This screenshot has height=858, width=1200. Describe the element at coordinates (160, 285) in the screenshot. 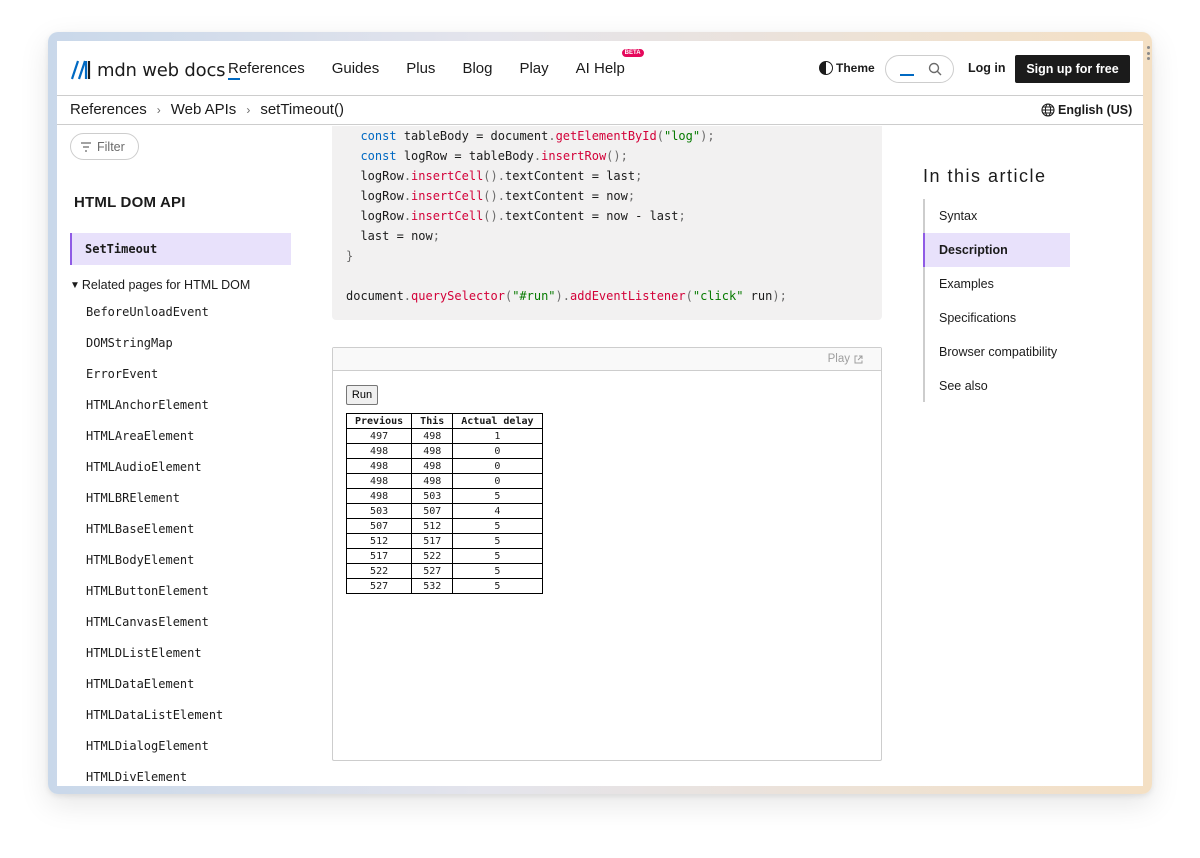

I see `related-pages-toggle: ▼ Related pages for HTML DOM` at that location.